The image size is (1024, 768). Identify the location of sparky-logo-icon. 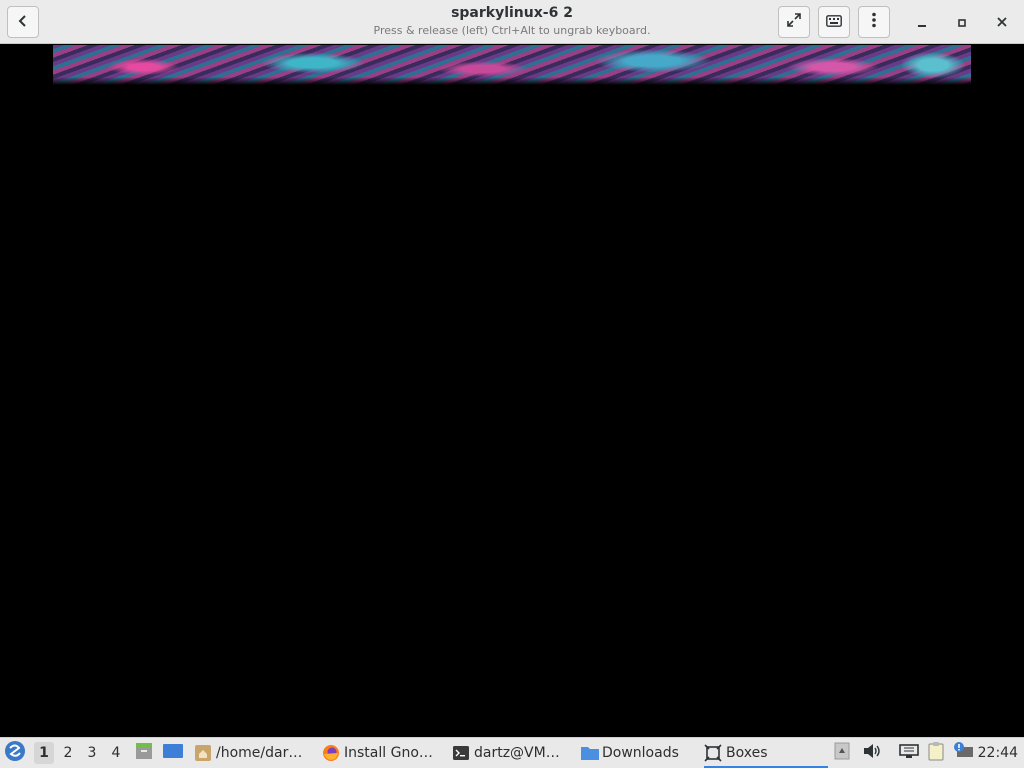
(15, 753).